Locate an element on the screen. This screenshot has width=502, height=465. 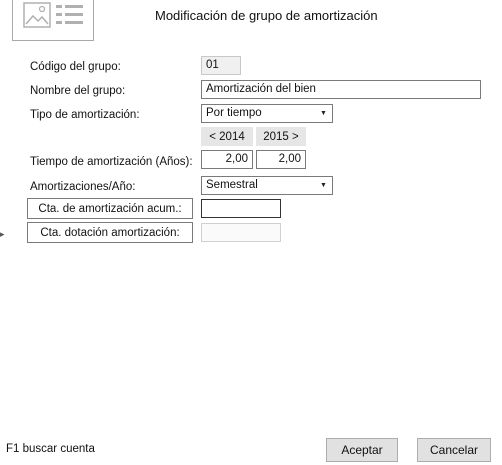
footer-hint: F1 buscar cuenta is located at coordinates (50, 449).